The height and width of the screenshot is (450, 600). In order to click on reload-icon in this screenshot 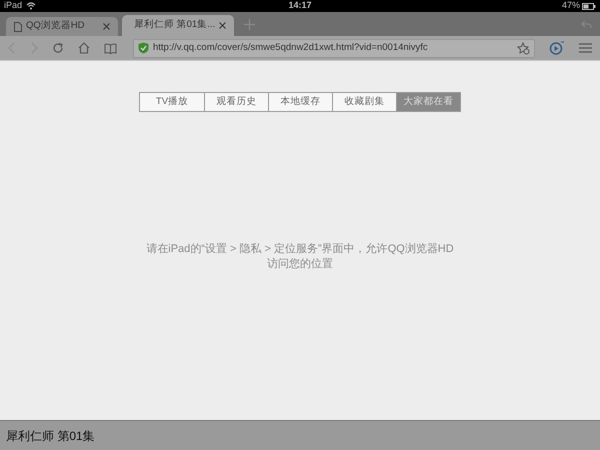, I will do `click(58, 48)`.